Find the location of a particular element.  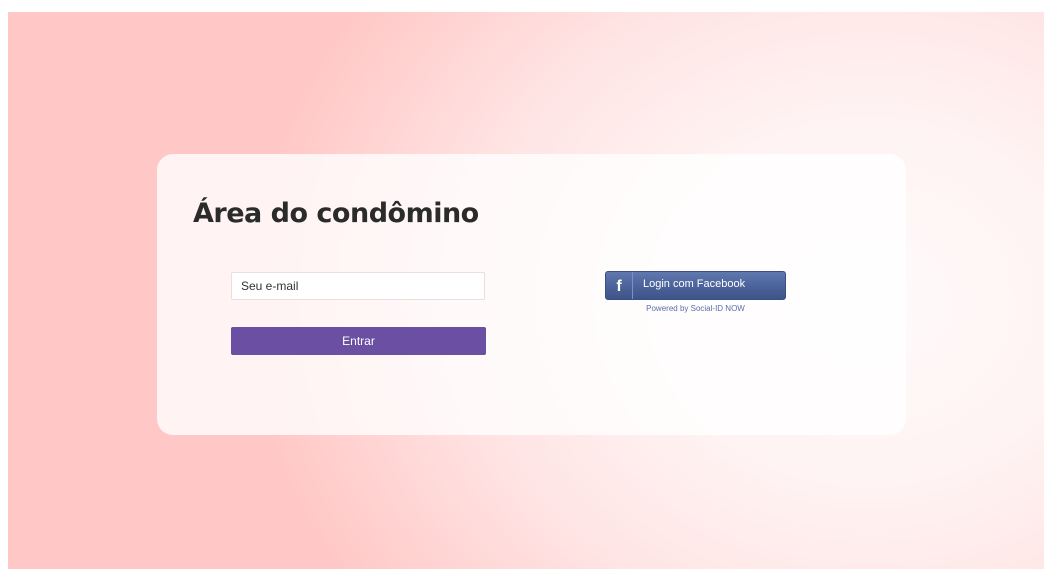

powered-by-text: Powered by Social-ID NOW is located at coordinates (695, 308).